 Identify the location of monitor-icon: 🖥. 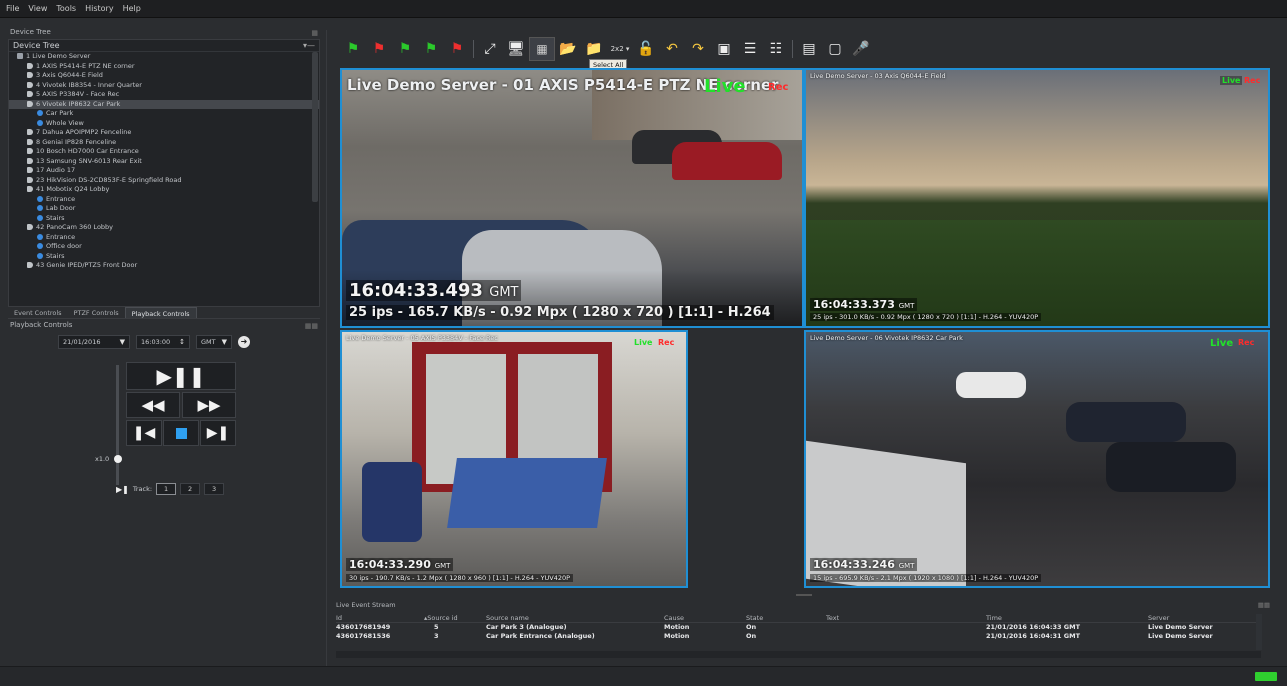
(516, 49).